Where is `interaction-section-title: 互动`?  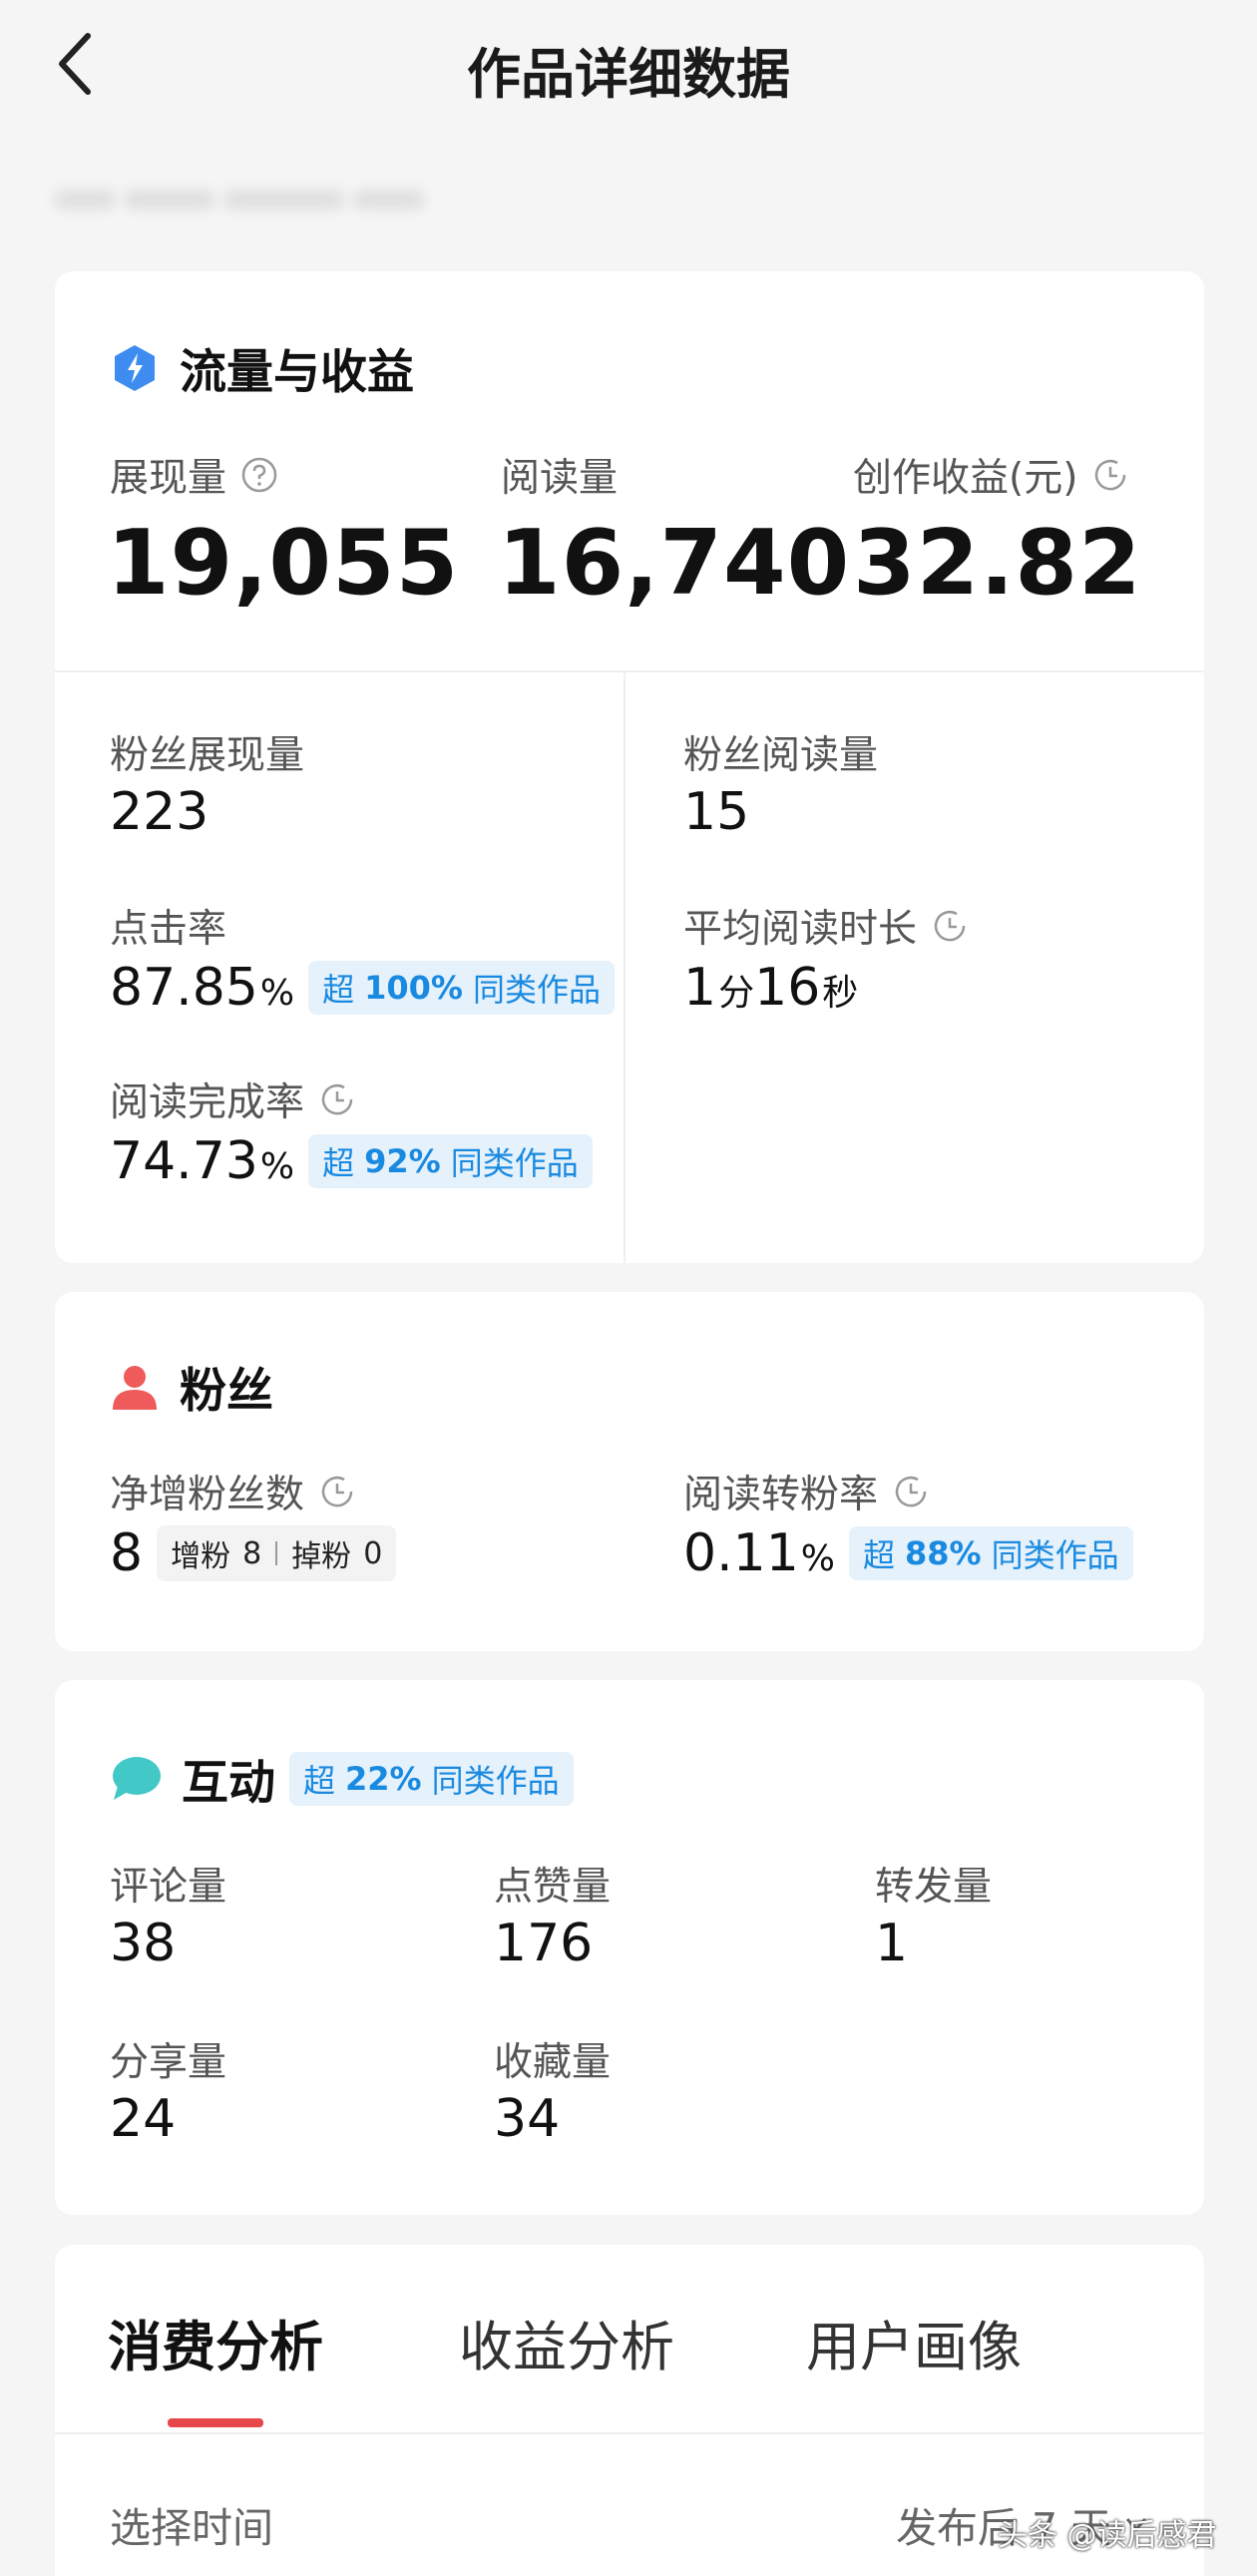
interaction-section-title: 互动 is located at coordinates (228, 1783).